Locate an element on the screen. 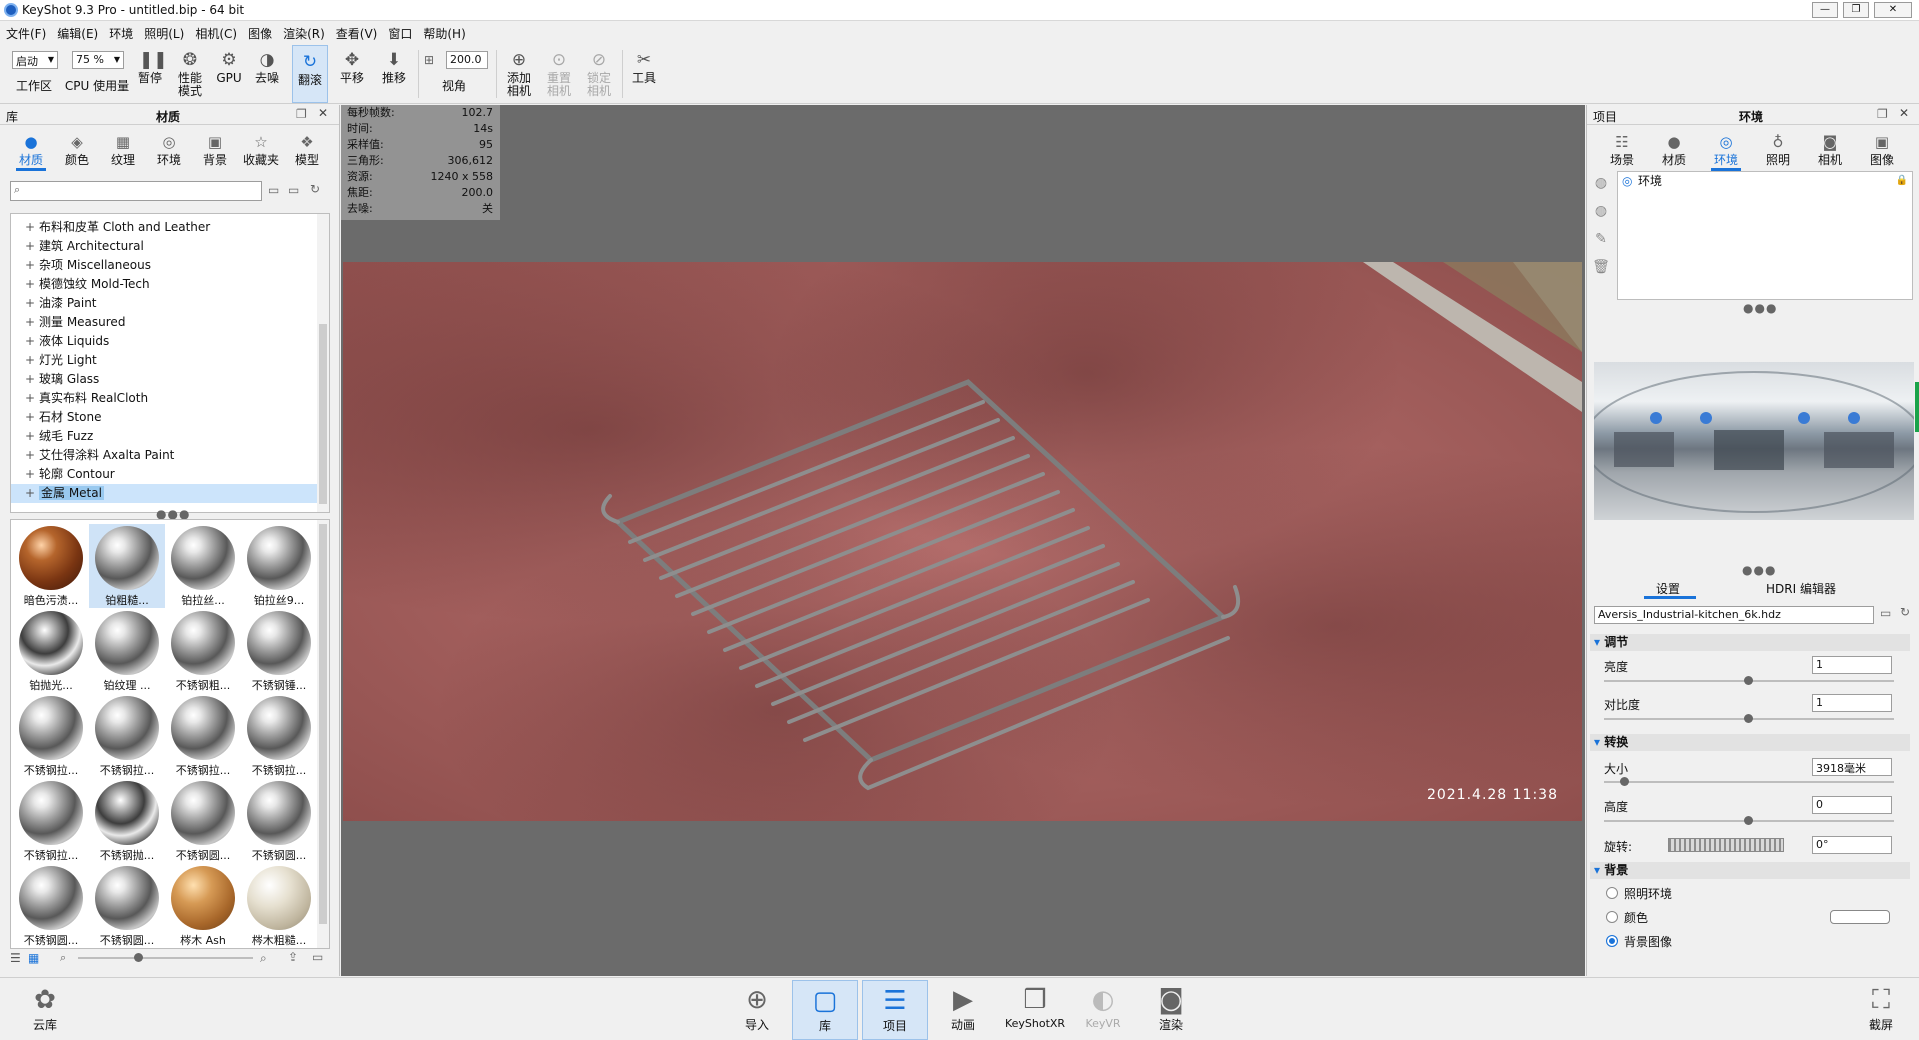 This screenshot has height=1040, width=1919. close-button: ✕ is located at coordinates (1893, 10).